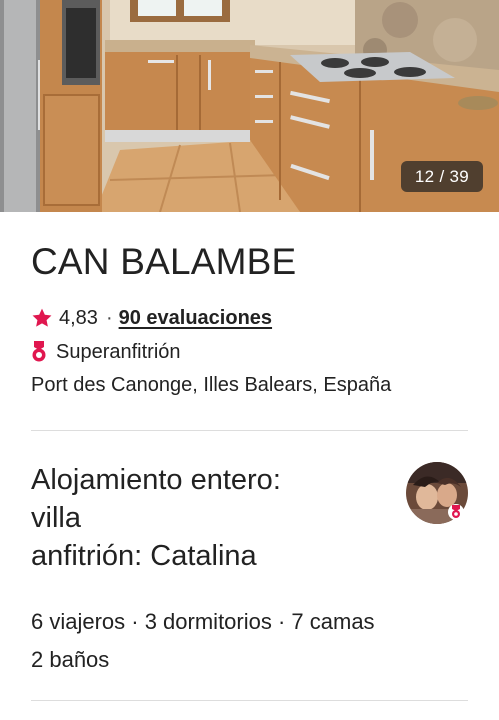  What do you see at coordinates (70, 659) in the screenshot?
I see `bathrooms-summary: 2 baños` at bounding box center [70, 659].